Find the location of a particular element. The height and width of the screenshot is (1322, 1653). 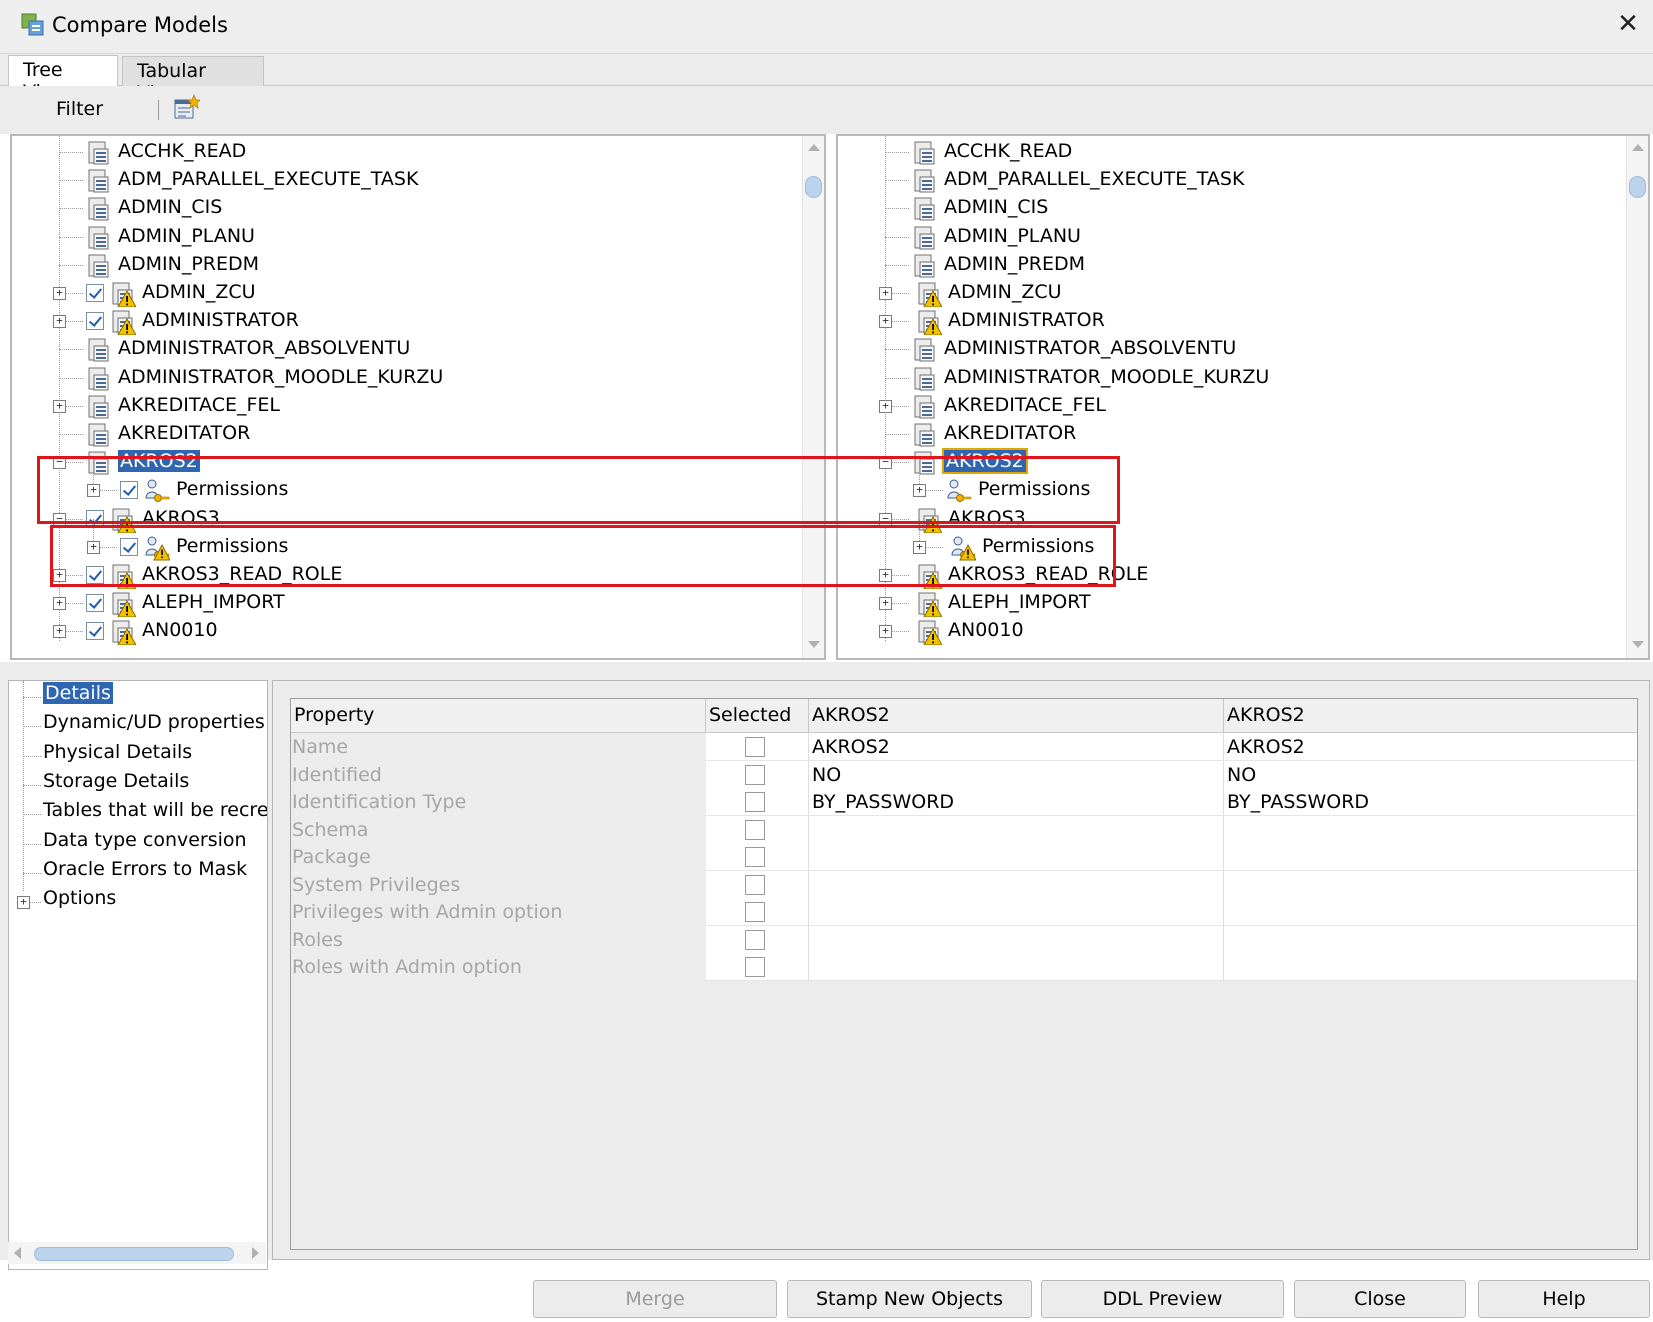

nav-item: Options is located at coordinates (79, 898).